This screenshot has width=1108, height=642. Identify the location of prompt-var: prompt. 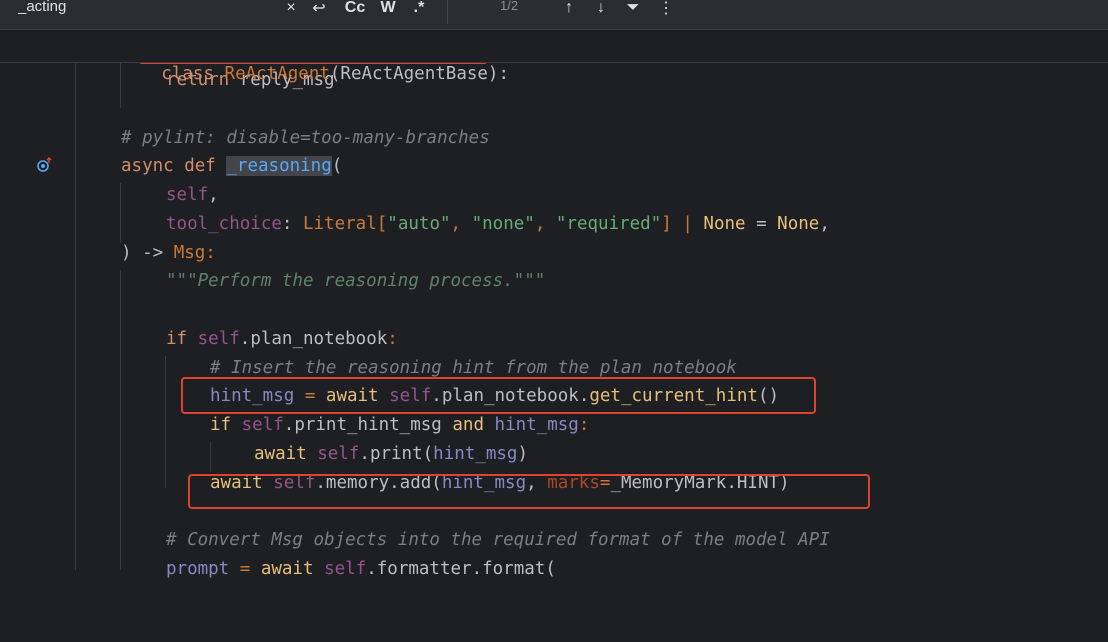
(198, 569).